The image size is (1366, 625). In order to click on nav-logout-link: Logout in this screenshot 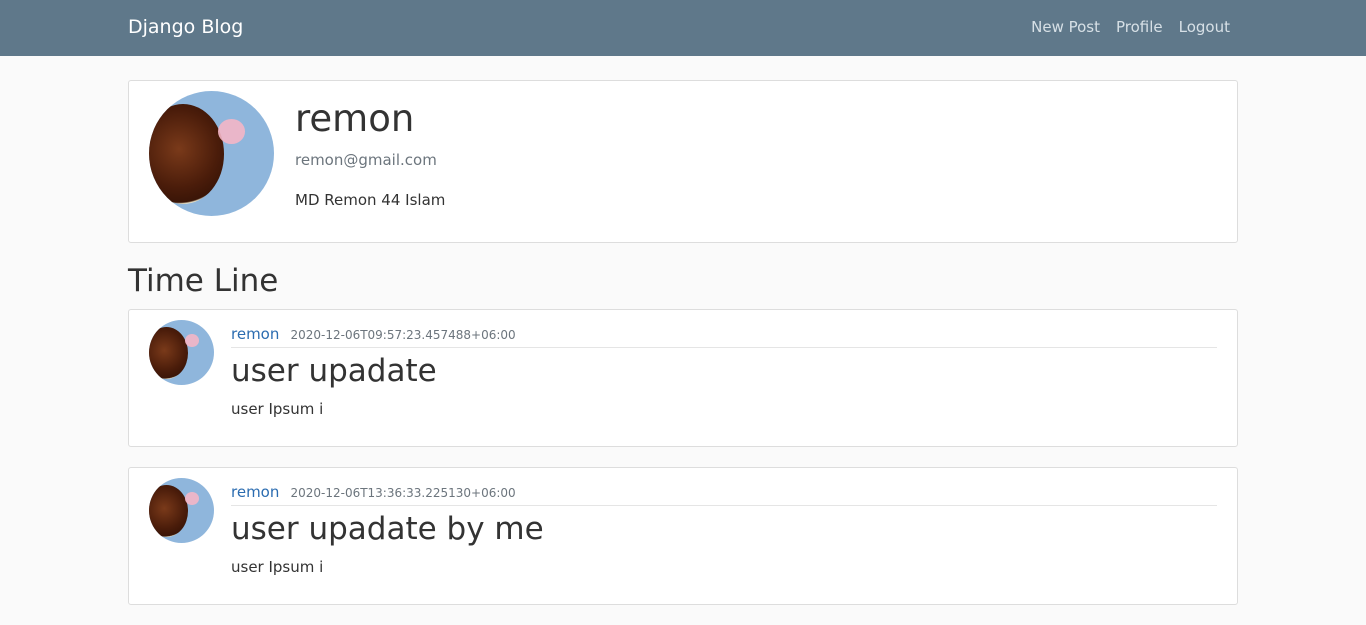, I will do `click(1204, 27)`.